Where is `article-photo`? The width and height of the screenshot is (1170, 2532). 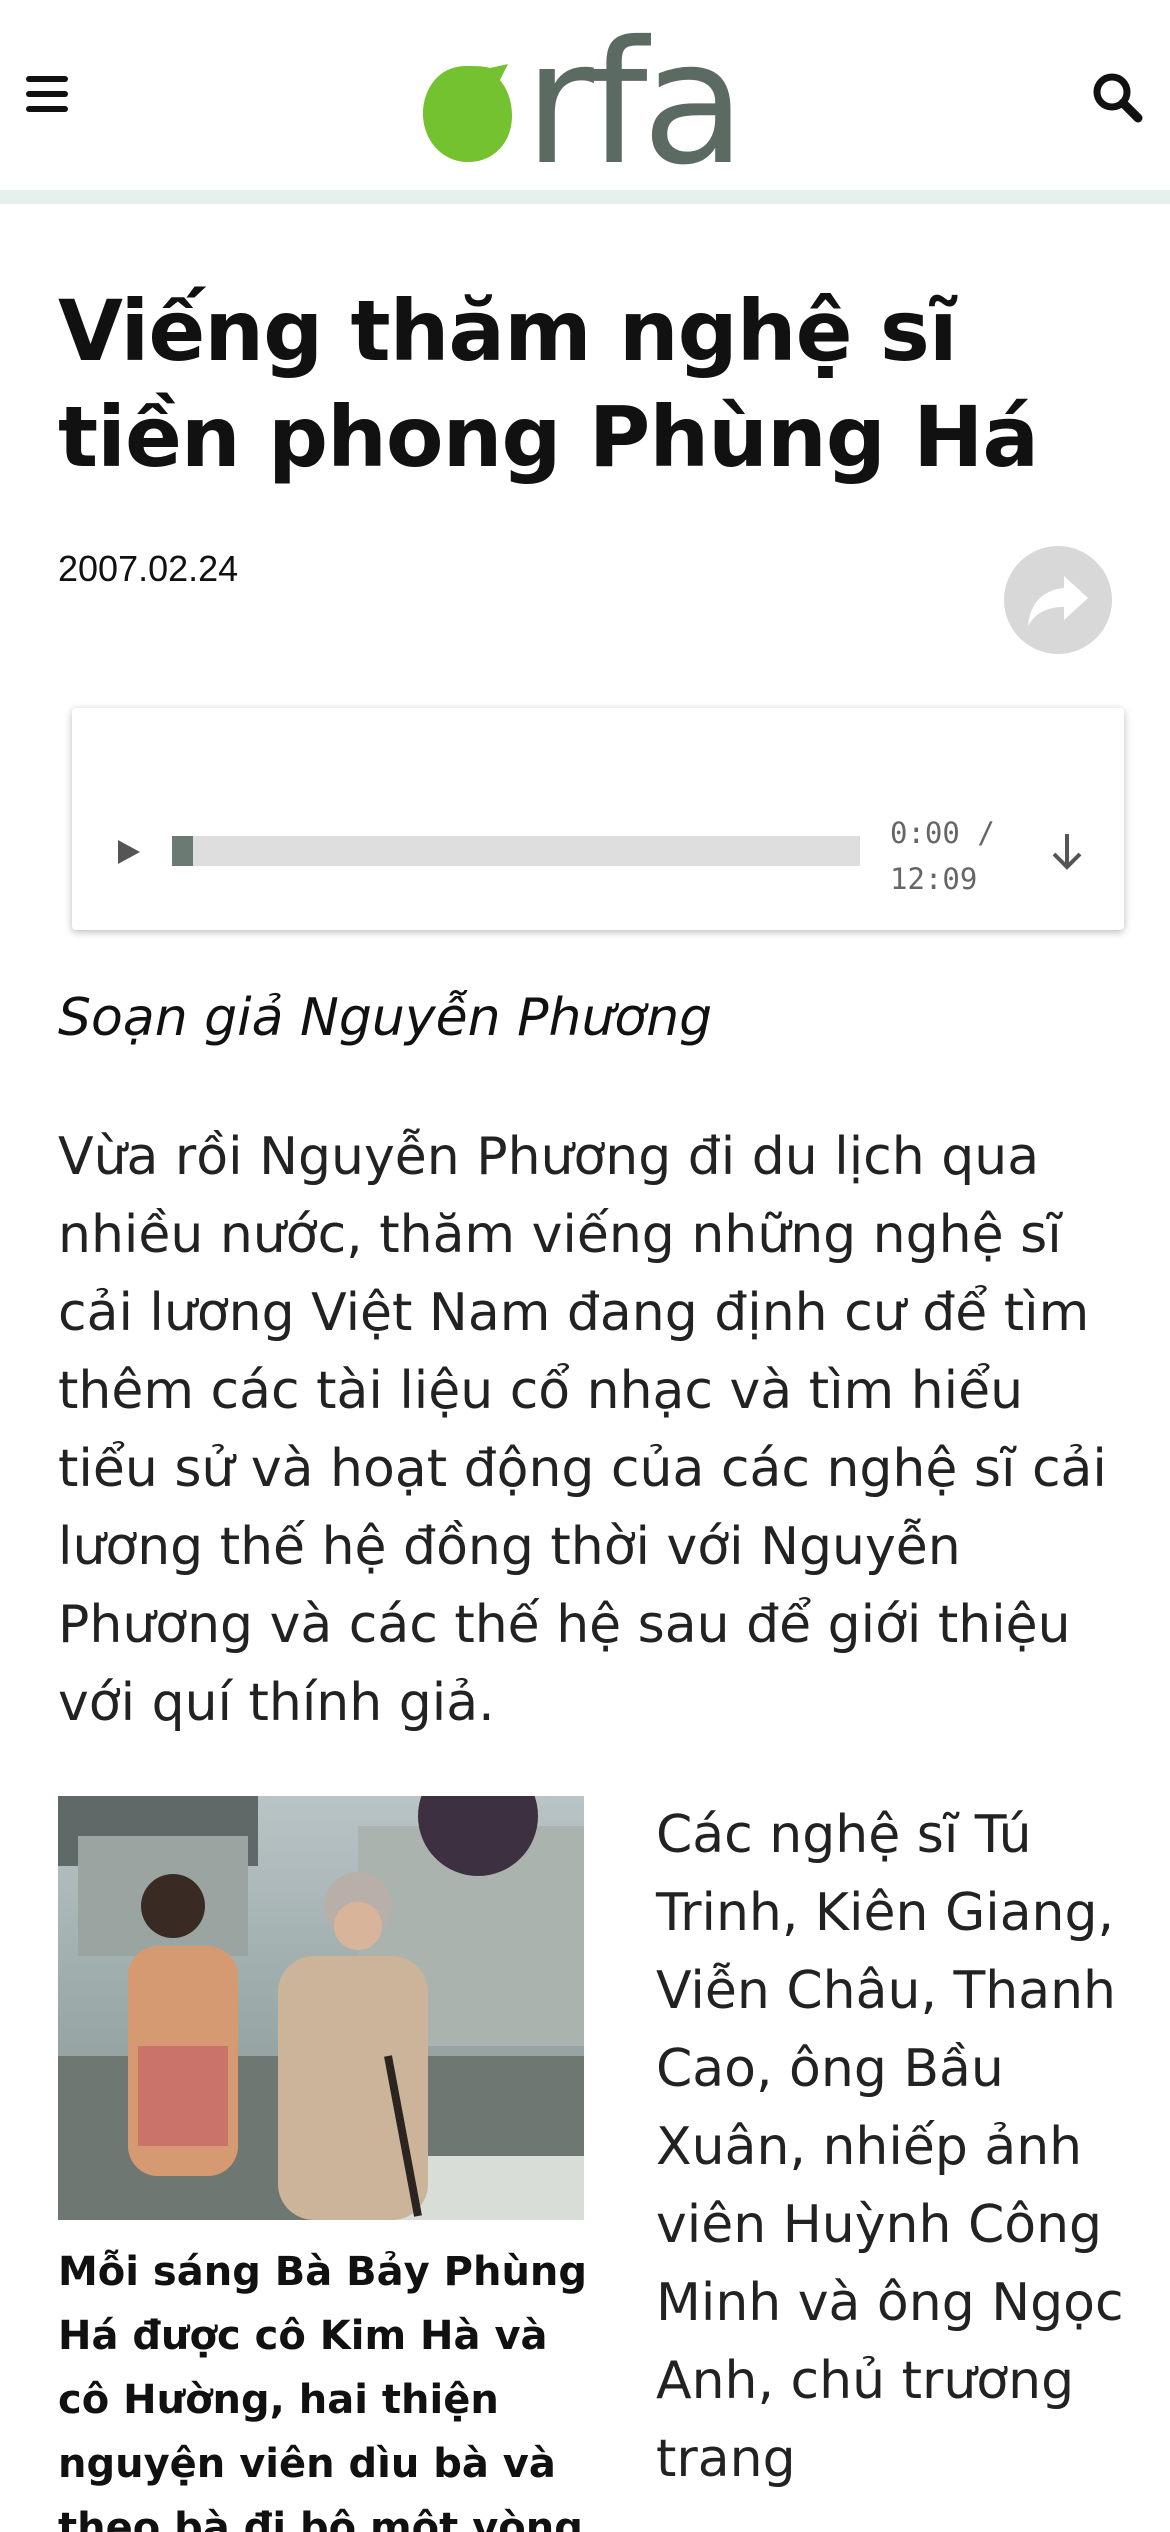 article-photo is located at coordinates (321, 2008).